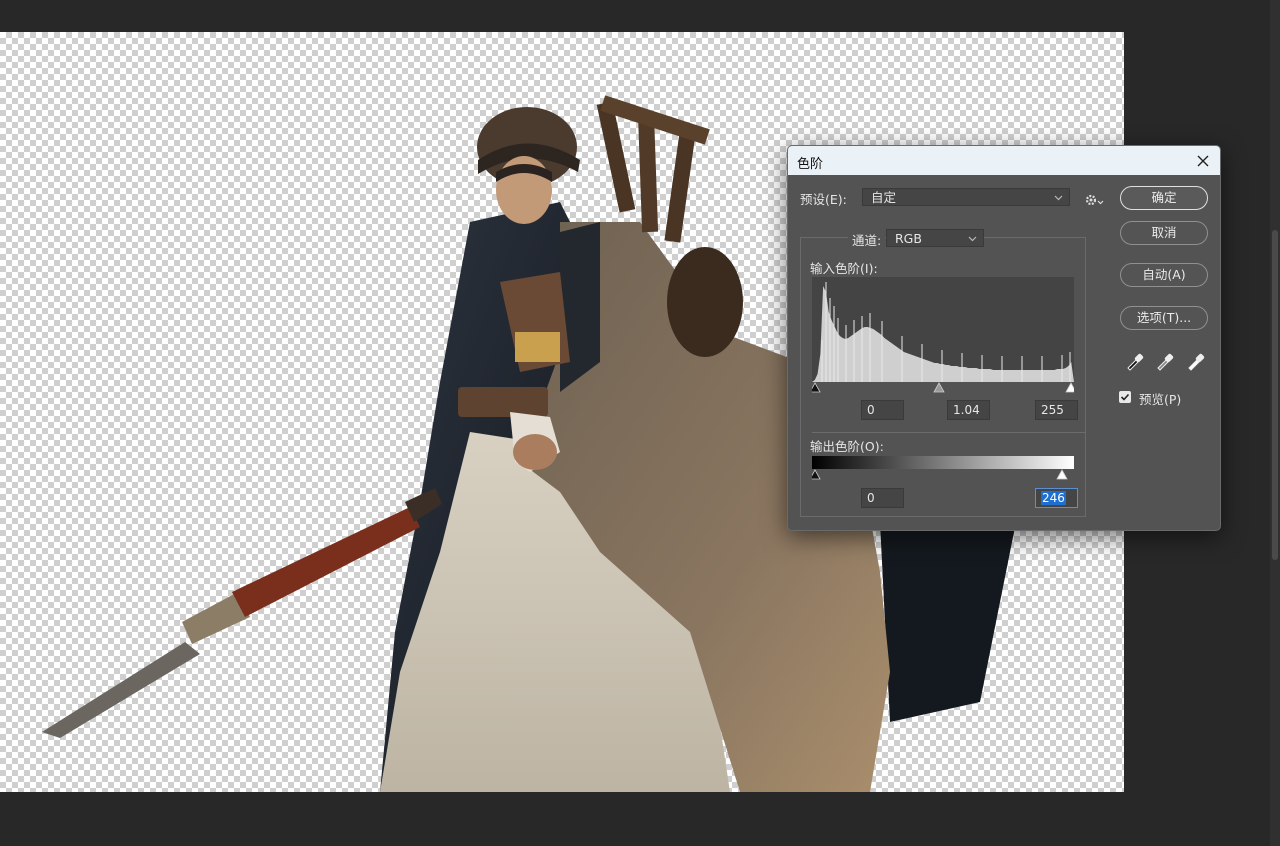 The width and height of the screenshot is (1280, 846). Describe the element at coordinates (816, 387) in the screenshot. I see `input-black-slider-handle` at that location.